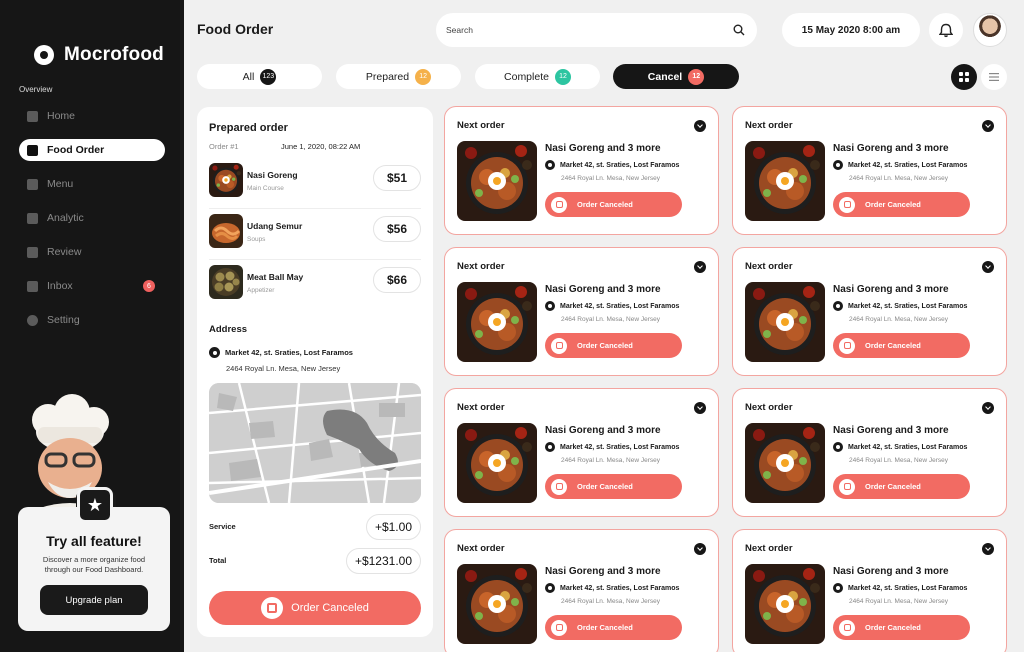 Image resolution: width=1024 pixels, height=652 pixels. I want to click on order-item: Udang Semur Soups $56, so click(315, 235).